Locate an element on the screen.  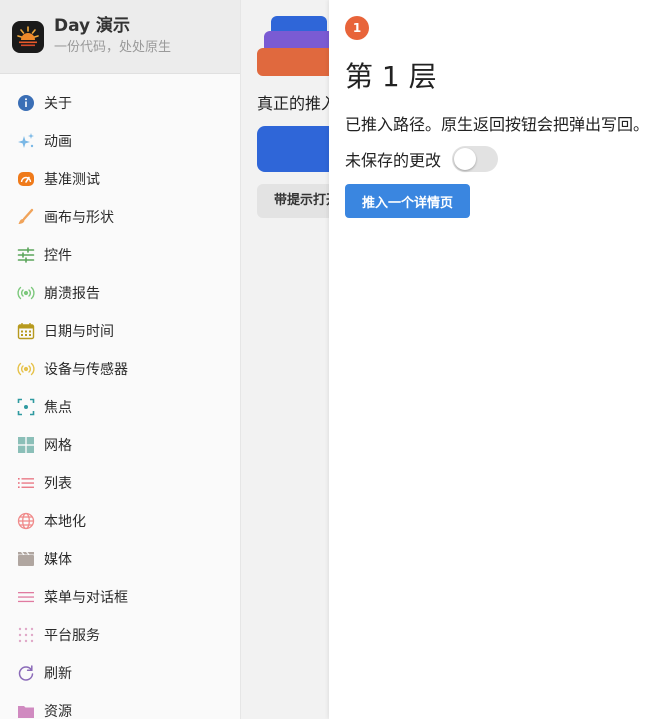
sidebar-item-label: 控件 is located at coordinates (58, 256).